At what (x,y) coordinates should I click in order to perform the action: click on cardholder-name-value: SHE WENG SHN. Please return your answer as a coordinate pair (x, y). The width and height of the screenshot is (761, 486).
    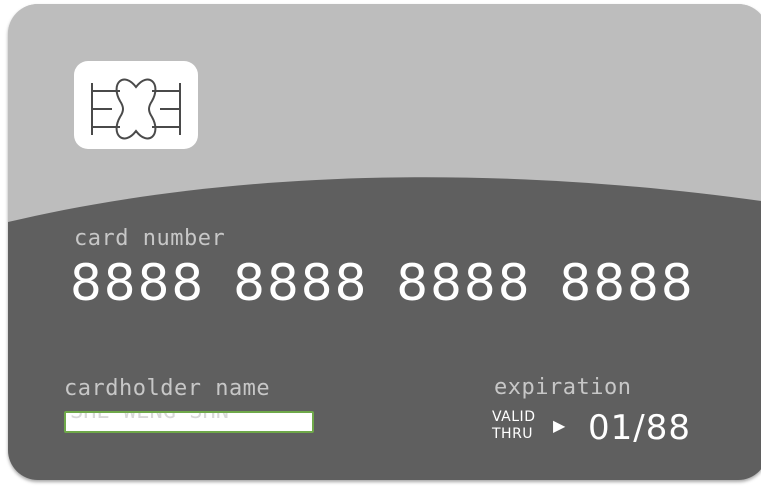
    Looking at the image, I should click on (149, 417).